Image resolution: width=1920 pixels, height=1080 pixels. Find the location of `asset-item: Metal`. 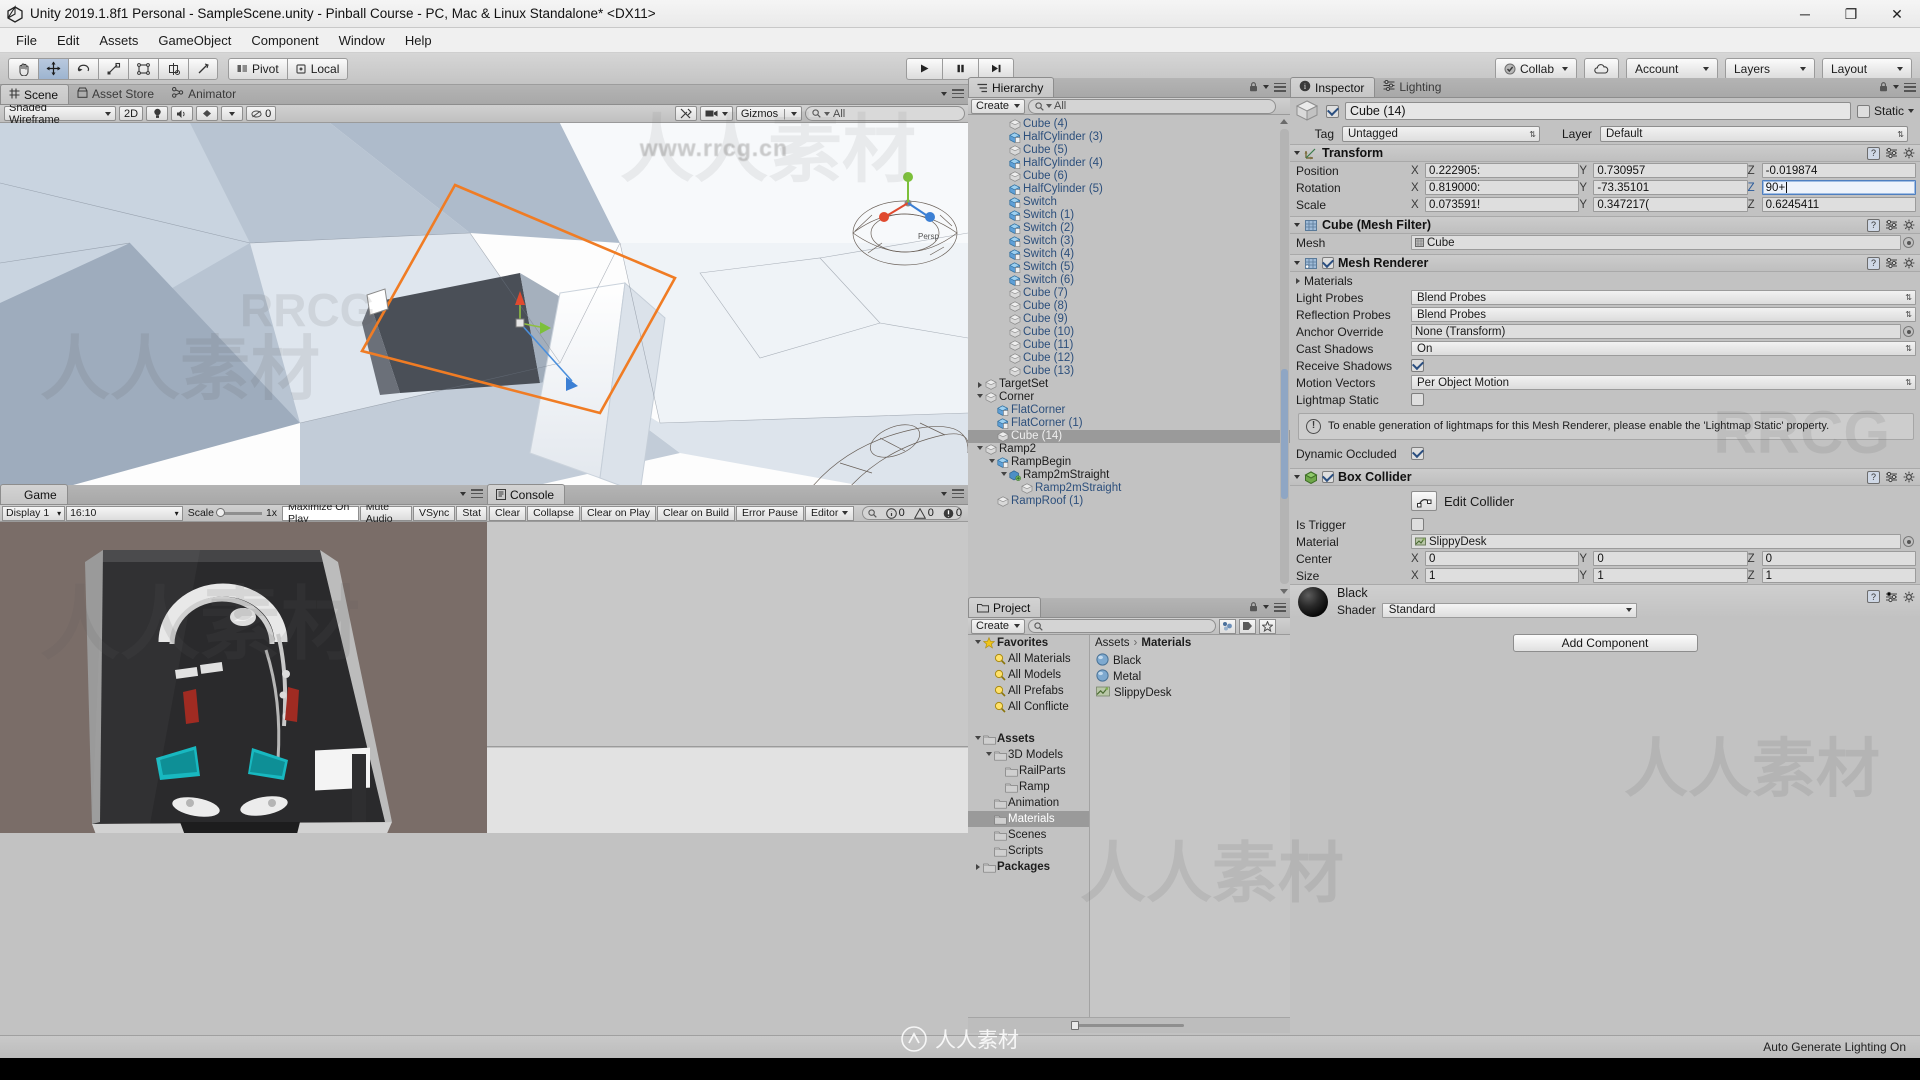

asset-item: Metal is located at coordinates (1190, 677).